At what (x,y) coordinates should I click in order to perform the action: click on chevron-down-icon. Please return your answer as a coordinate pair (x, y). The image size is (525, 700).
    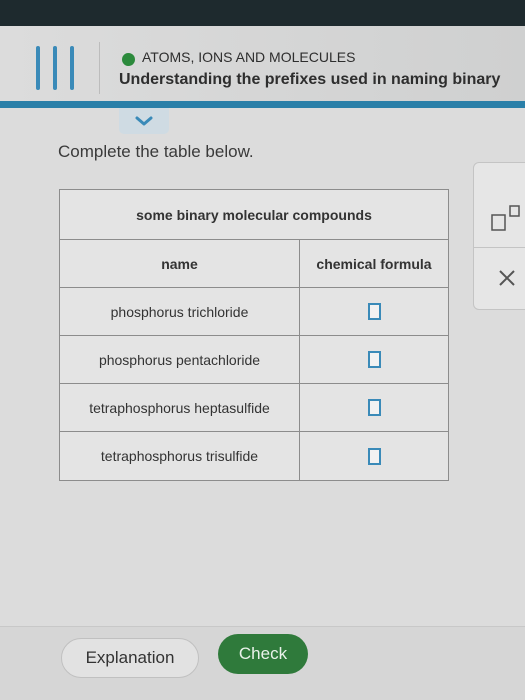
    Looking at the image, I should click on (144, 121).